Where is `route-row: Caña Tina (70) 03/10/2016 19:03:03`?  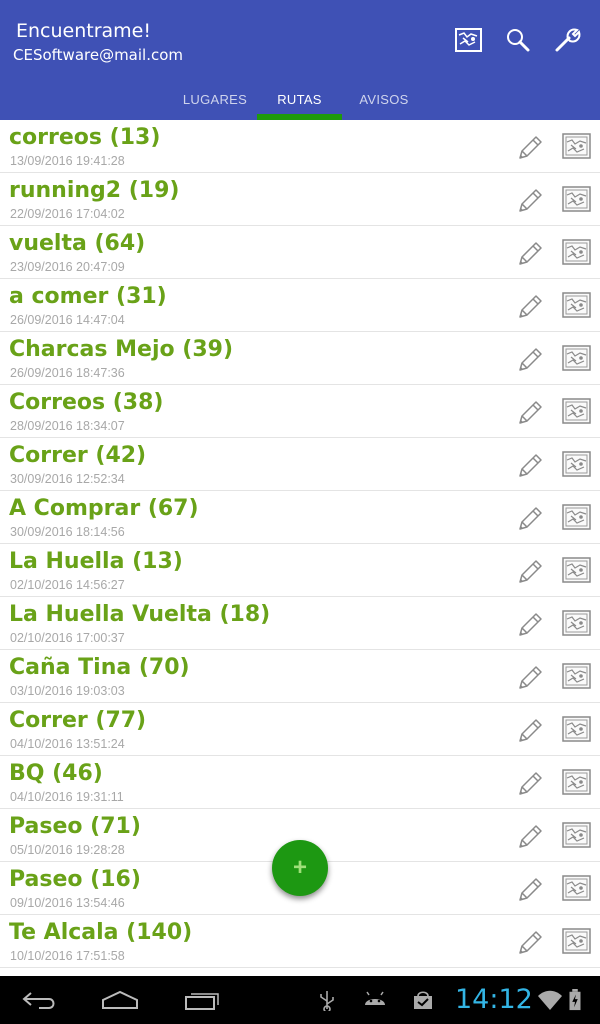 route-row: Caña Tina (70) 03/10/2016 19:03:03 is located at coordinates (300, 676).